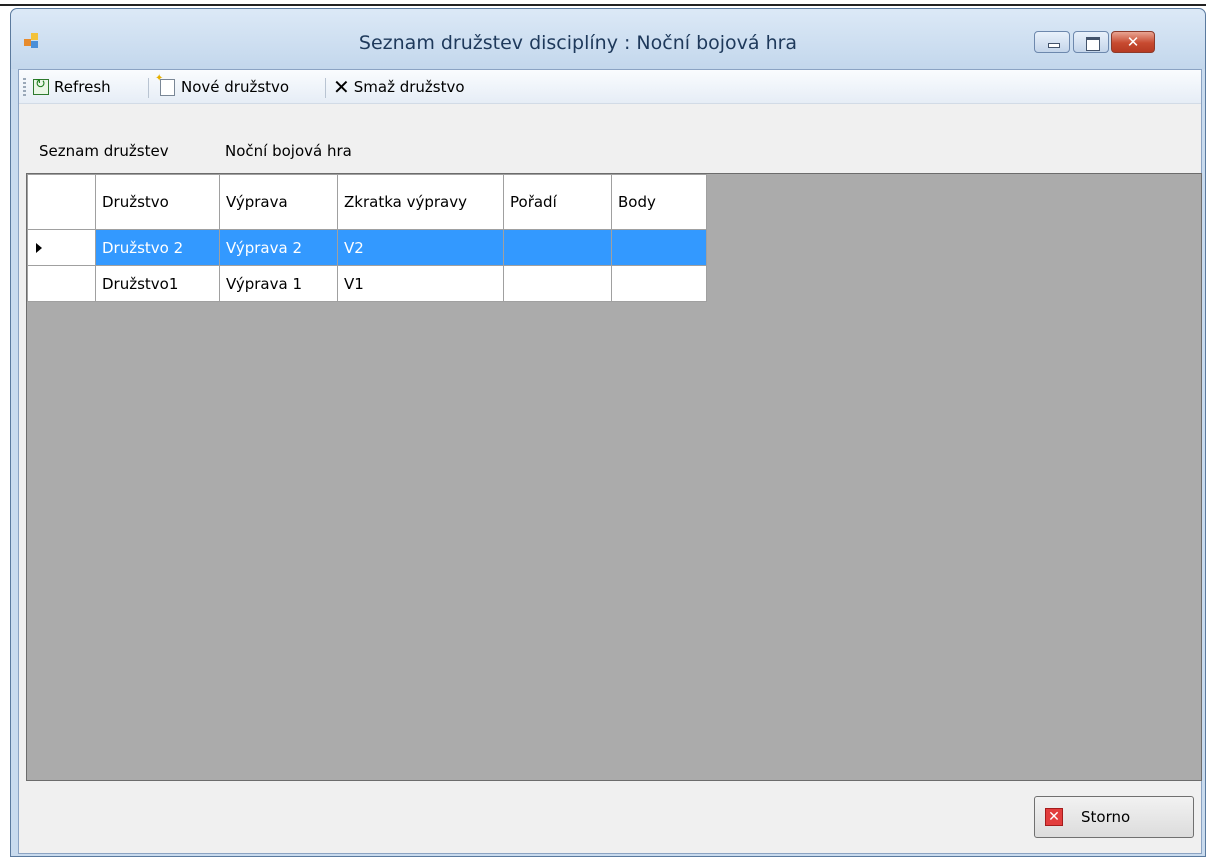 The image size is (1206, 857). Describe the element at coordinates (420, 283) in the screenshot. I see `cell-zkratka: V1` at that location.